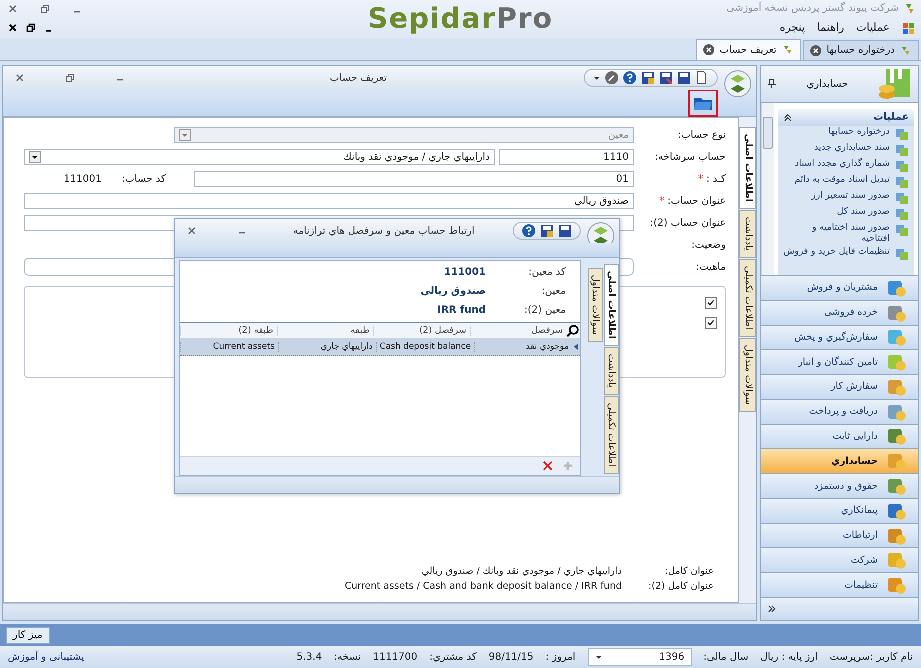  I want to click on field-label: ماهیت:, so click(710, 267).